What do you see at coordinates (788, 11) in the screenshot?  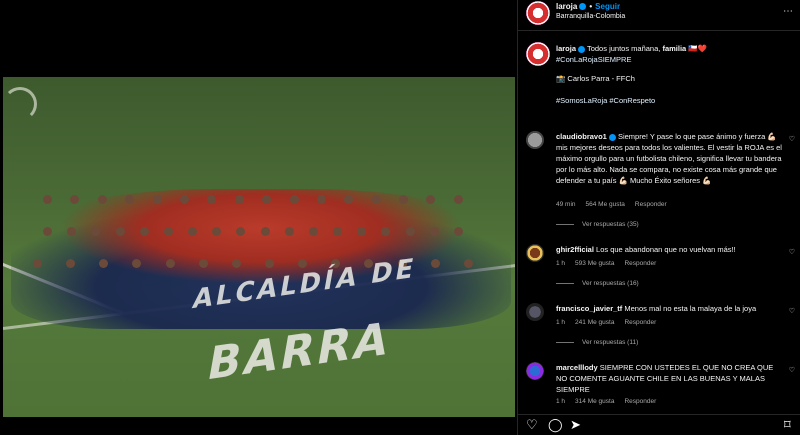 I see `more-icon: ⋯` at bounding box center [788, 11].